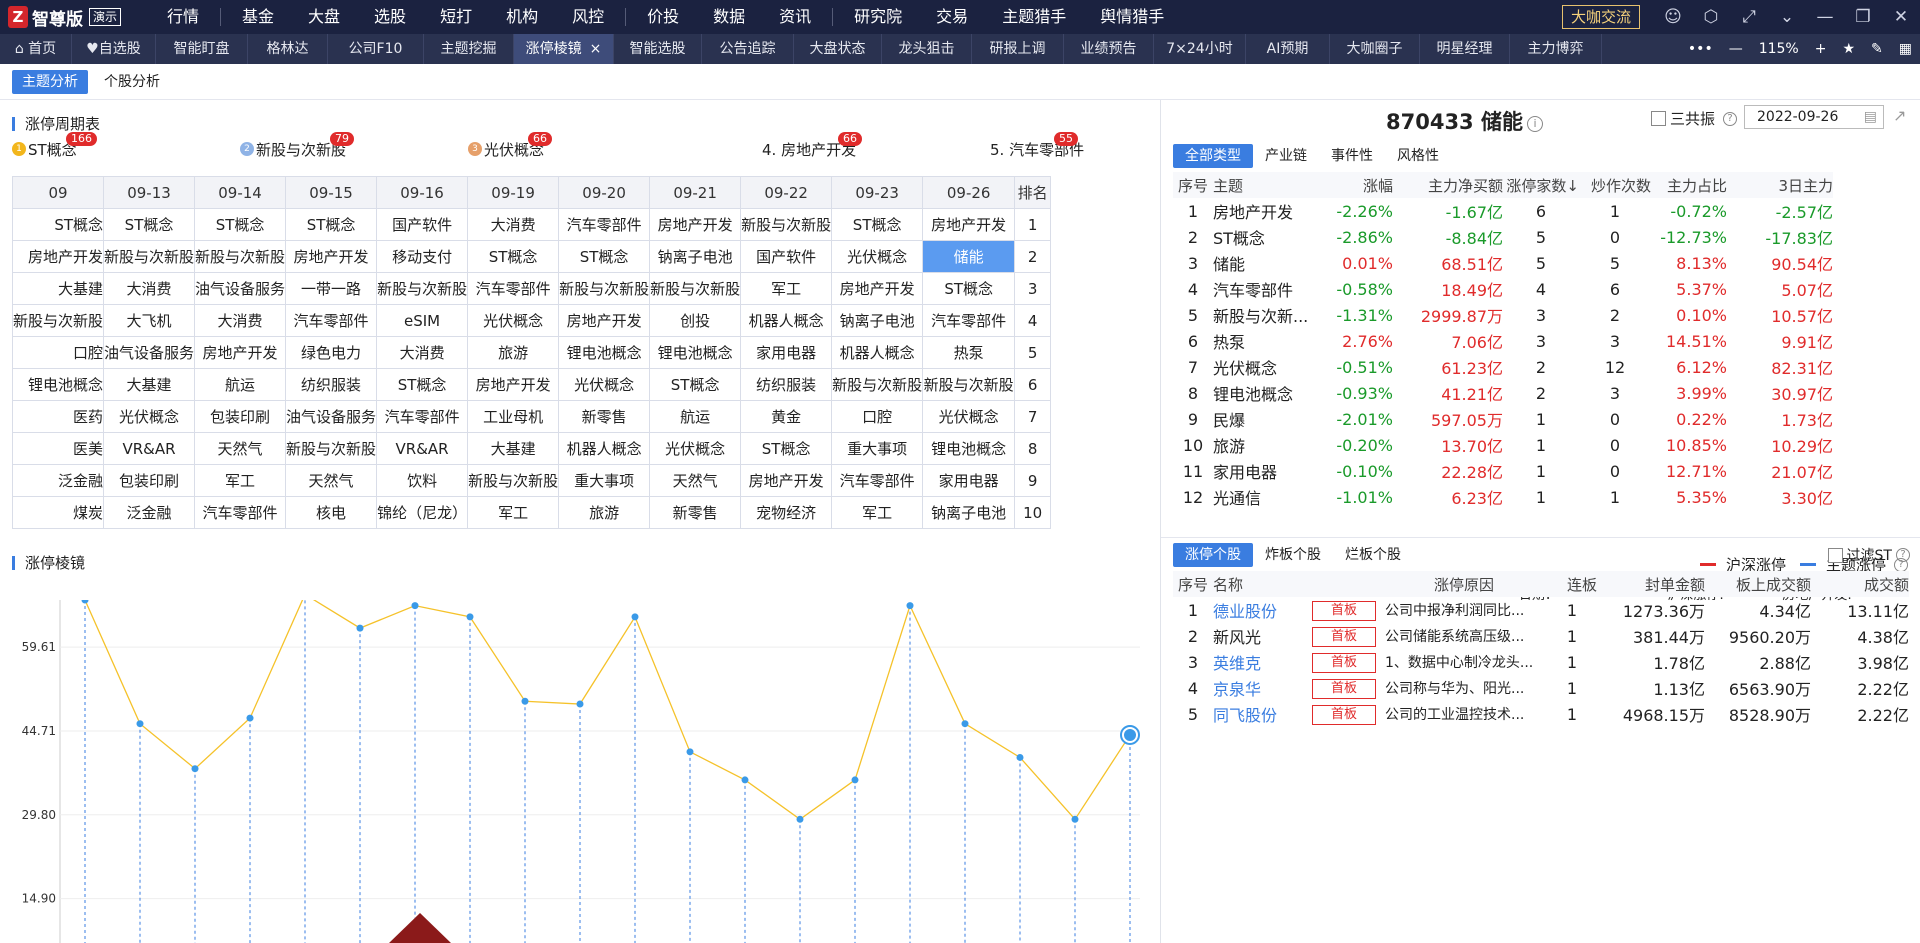 Image resolution: width=1920 pixels, height=943 pixels. What do you see at coordinates (324, 17) in the screenshot?
I see `menu-item-2: 大盘` at bounding box center [324, 17].